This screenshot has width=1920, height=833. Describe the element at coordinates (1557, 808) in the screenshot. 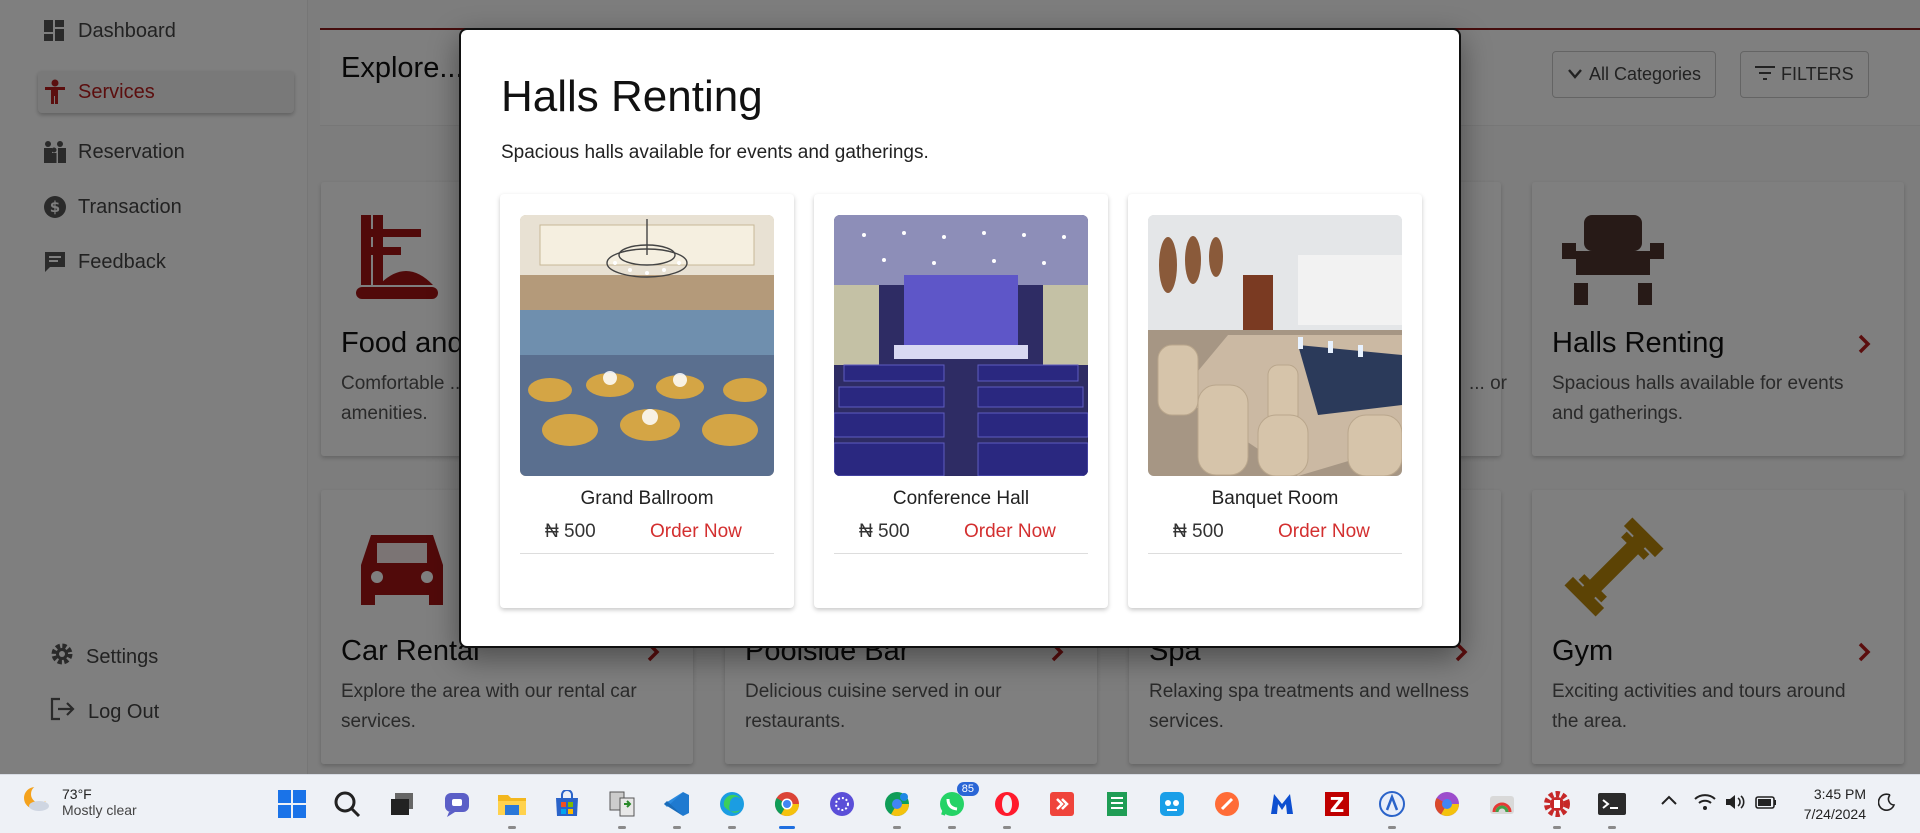

I see `gear-app-icon` at that location.